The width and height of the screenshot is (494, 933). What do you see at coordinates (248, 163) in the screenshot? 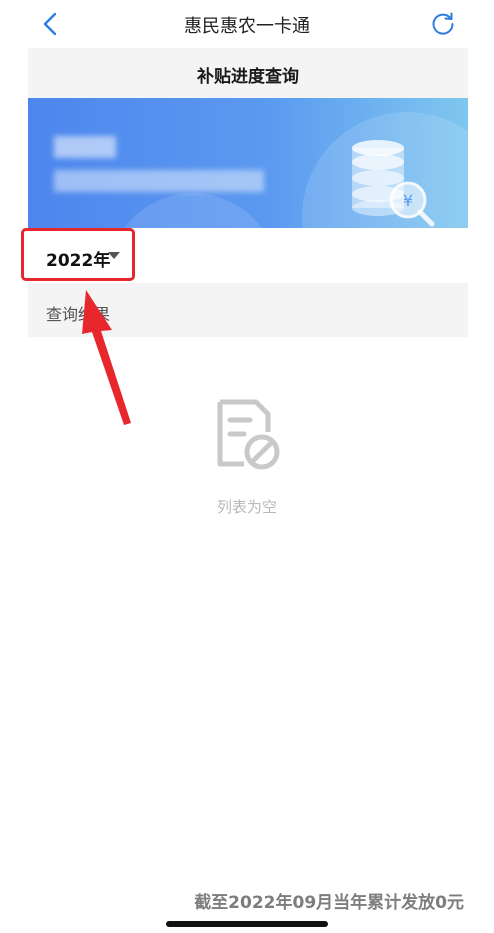
I see `banner: ¥` at bounding box center [248, 163].